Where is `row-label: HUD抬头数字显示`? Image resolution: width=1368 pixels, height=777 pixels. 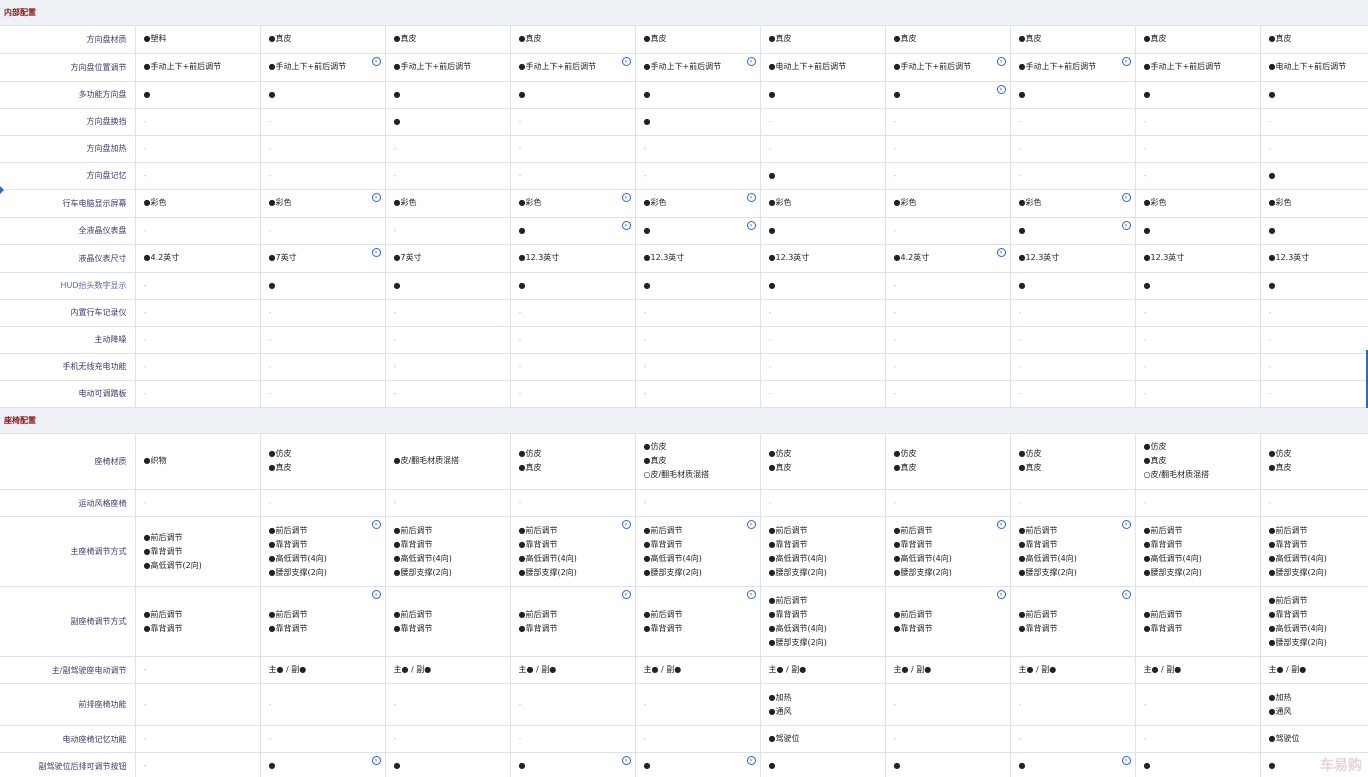 row-label: HUD抬头数字显示 is located at coordinates (68, 286).